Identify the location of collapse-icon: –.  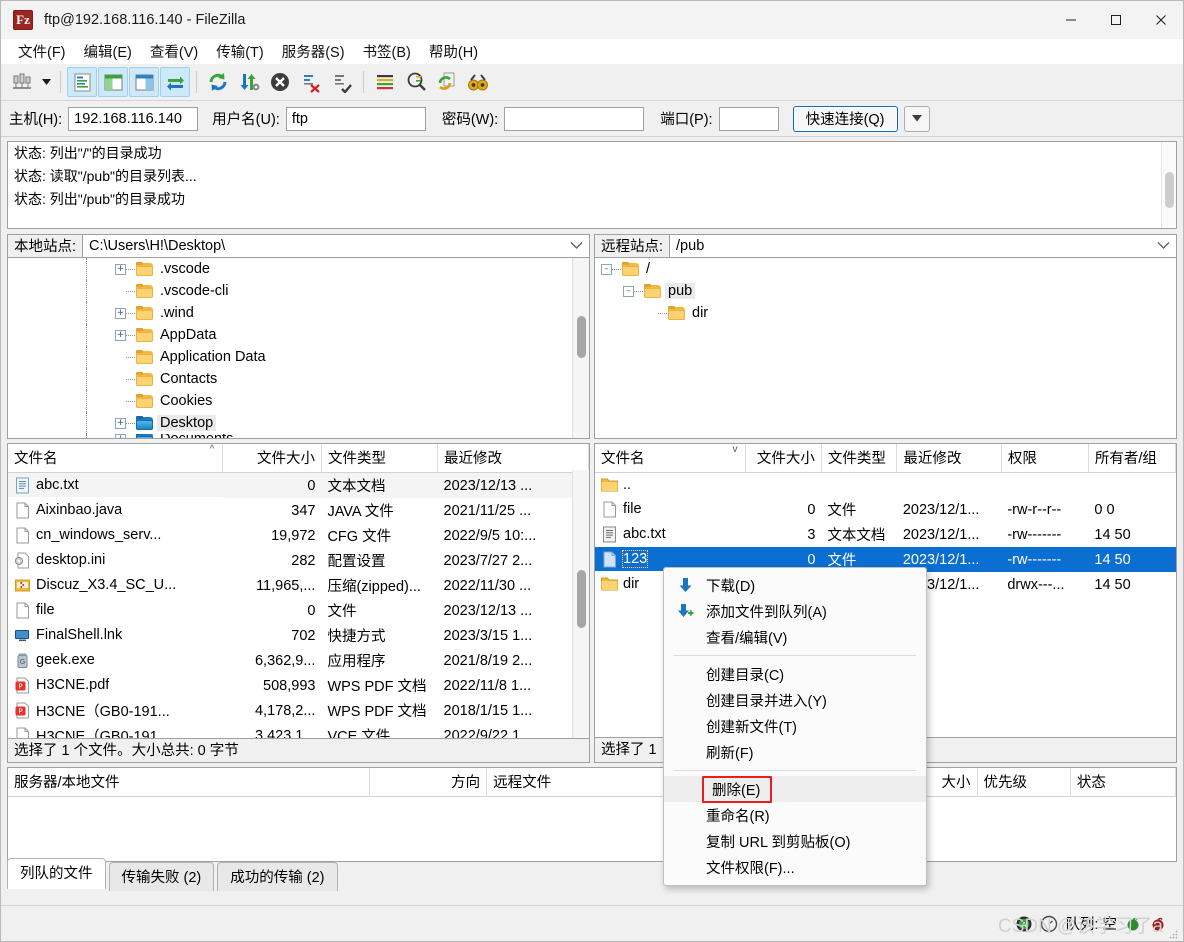
(628, 291).